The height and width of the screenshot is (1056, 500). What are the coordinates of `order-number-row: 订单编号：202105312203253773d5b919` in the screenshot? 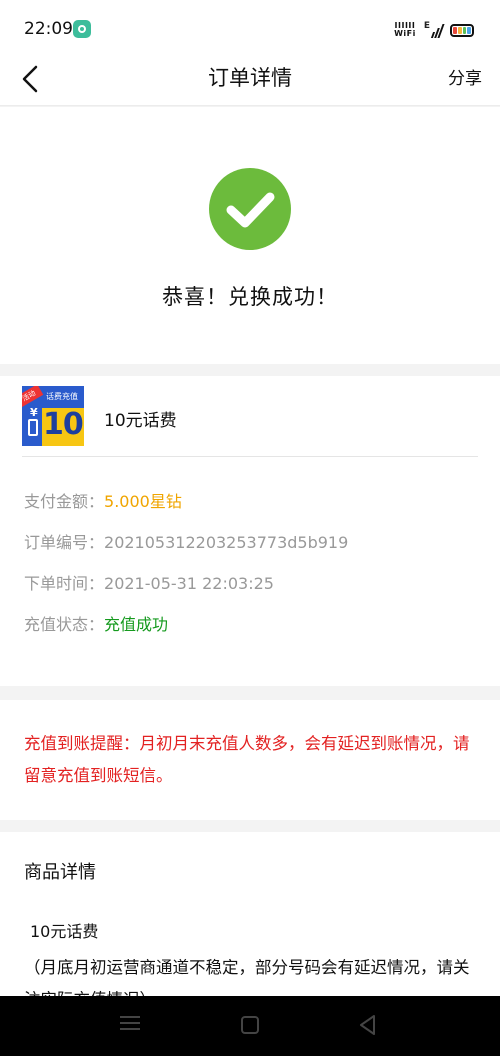 It's located at (186, 541).